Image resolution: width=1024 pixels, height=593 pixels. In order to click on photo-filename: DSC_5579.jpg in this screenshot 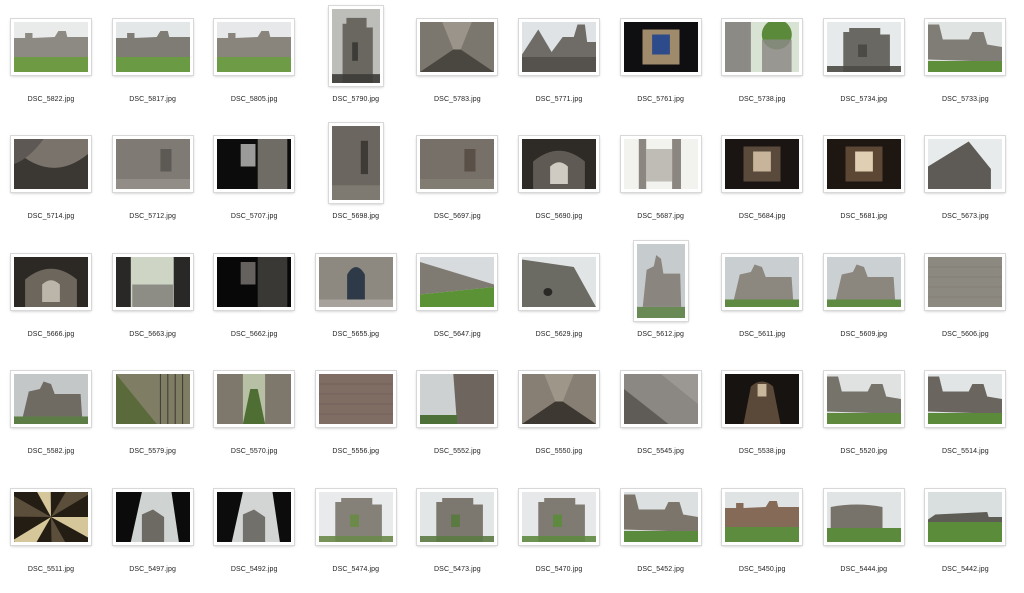, I will do `click(153, 451)`.